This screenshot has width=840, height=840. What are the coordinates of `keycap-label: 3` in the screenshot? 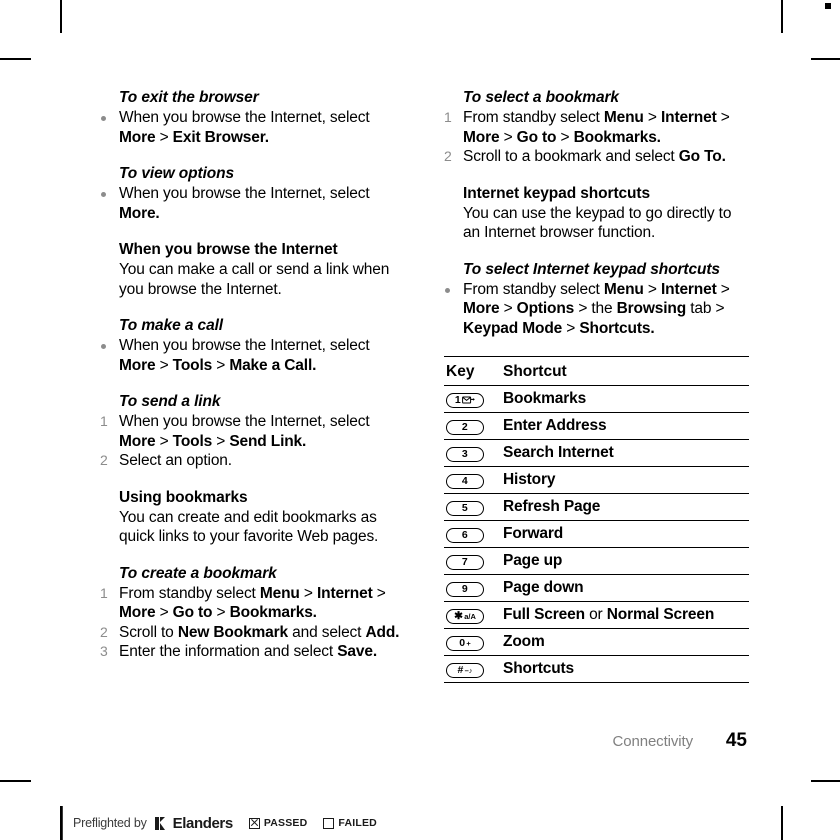 It's located at (465, 454).